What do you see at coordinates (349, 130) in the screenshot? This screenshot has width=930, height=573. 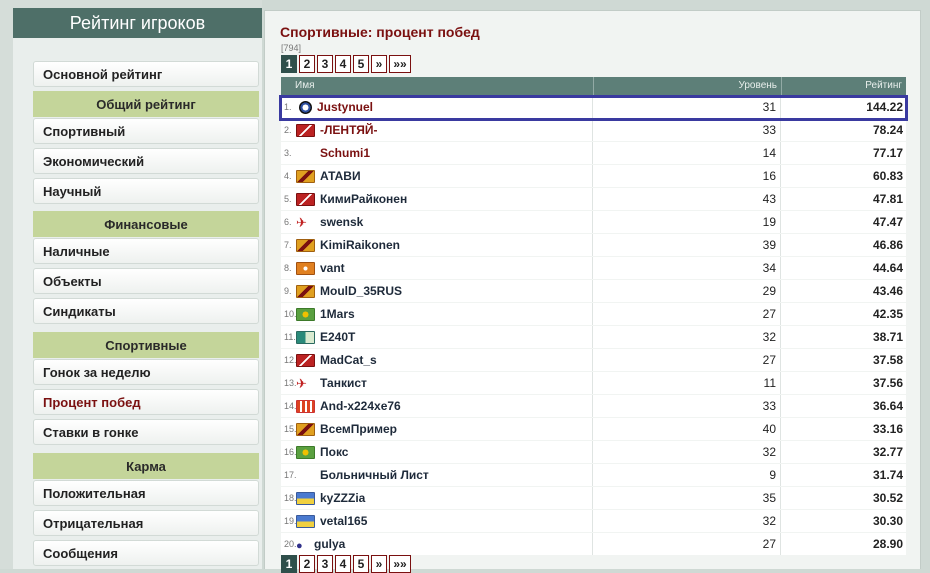 I see `player-name-link: -ЛЕНТЯЙ-` at bounding box center [349, 130].